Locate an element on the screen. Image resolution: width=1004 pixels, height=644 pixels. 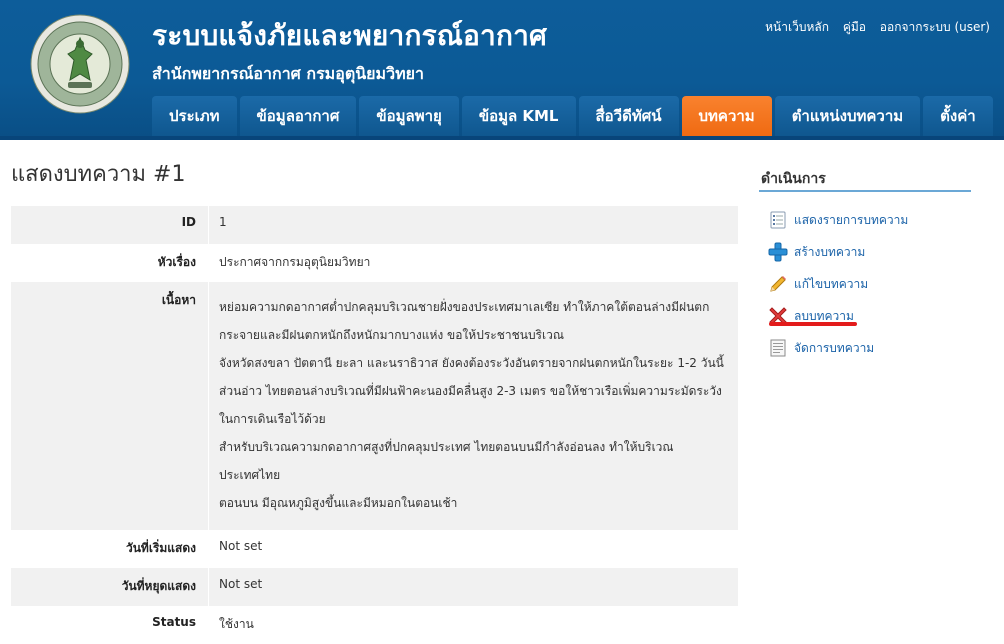
manual-link: คู่มือ is located at coordinates (854, 27).